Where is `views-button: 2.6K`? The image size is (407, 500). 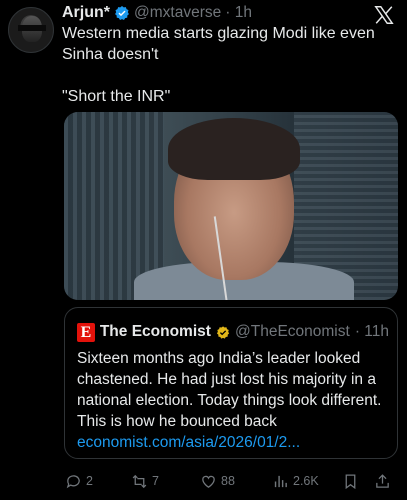
views-button: 2.6K is located at coordinates (295, 481).